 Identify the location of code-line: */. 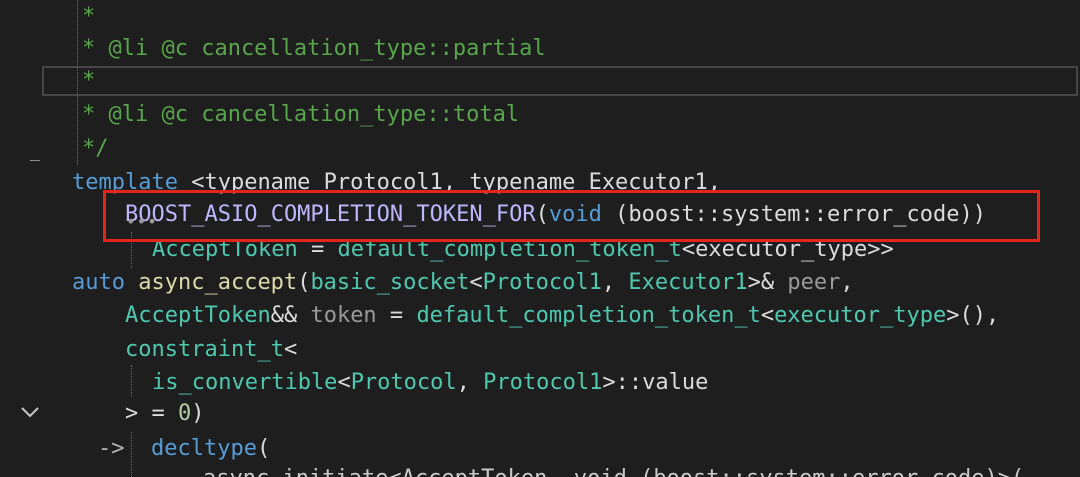
(95, 148).